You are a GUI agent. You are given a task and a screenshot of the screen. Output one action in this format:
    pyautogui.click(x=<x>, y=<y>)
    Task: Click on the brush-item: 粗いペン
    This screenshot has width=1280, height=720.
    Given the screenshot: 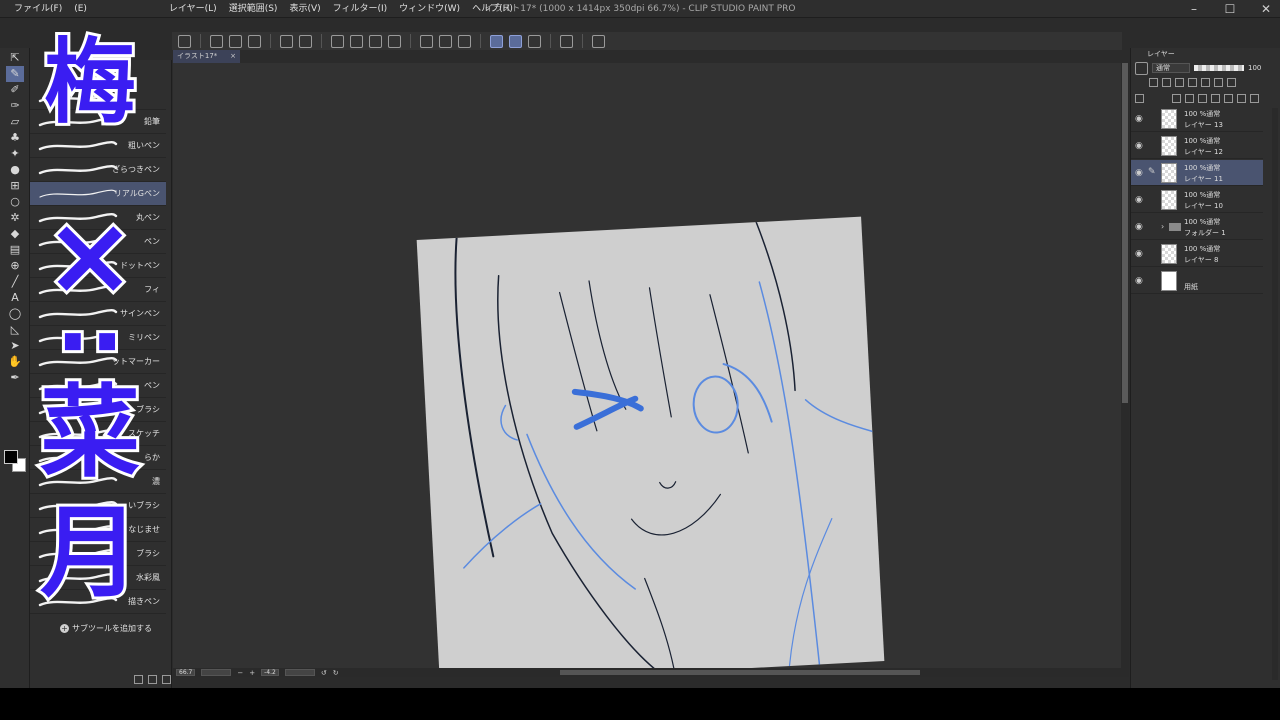 What is the action you would take?
    pyautogui.click(x=98, y=146)
    